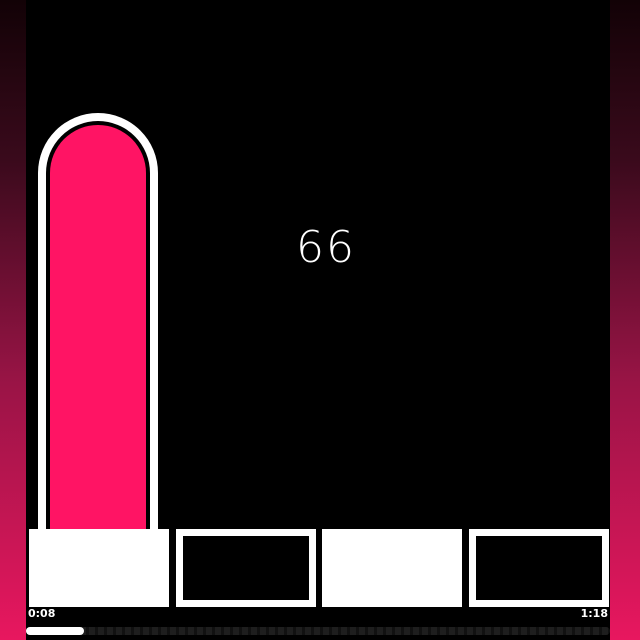 Image resolution: width=640 pixels, height=640 pixels. Describe the element at coordinates (318, 631) in the screenshot. I see `video-progress-bar` at that location.